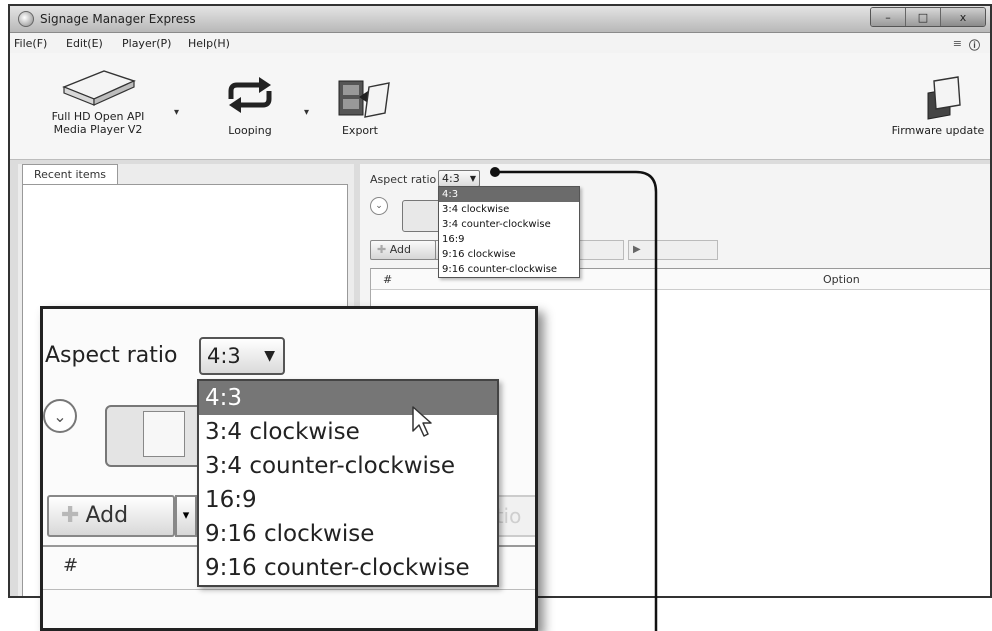 The image size is (992, 631). I want to click on add-label: Add, so click(400, 249).